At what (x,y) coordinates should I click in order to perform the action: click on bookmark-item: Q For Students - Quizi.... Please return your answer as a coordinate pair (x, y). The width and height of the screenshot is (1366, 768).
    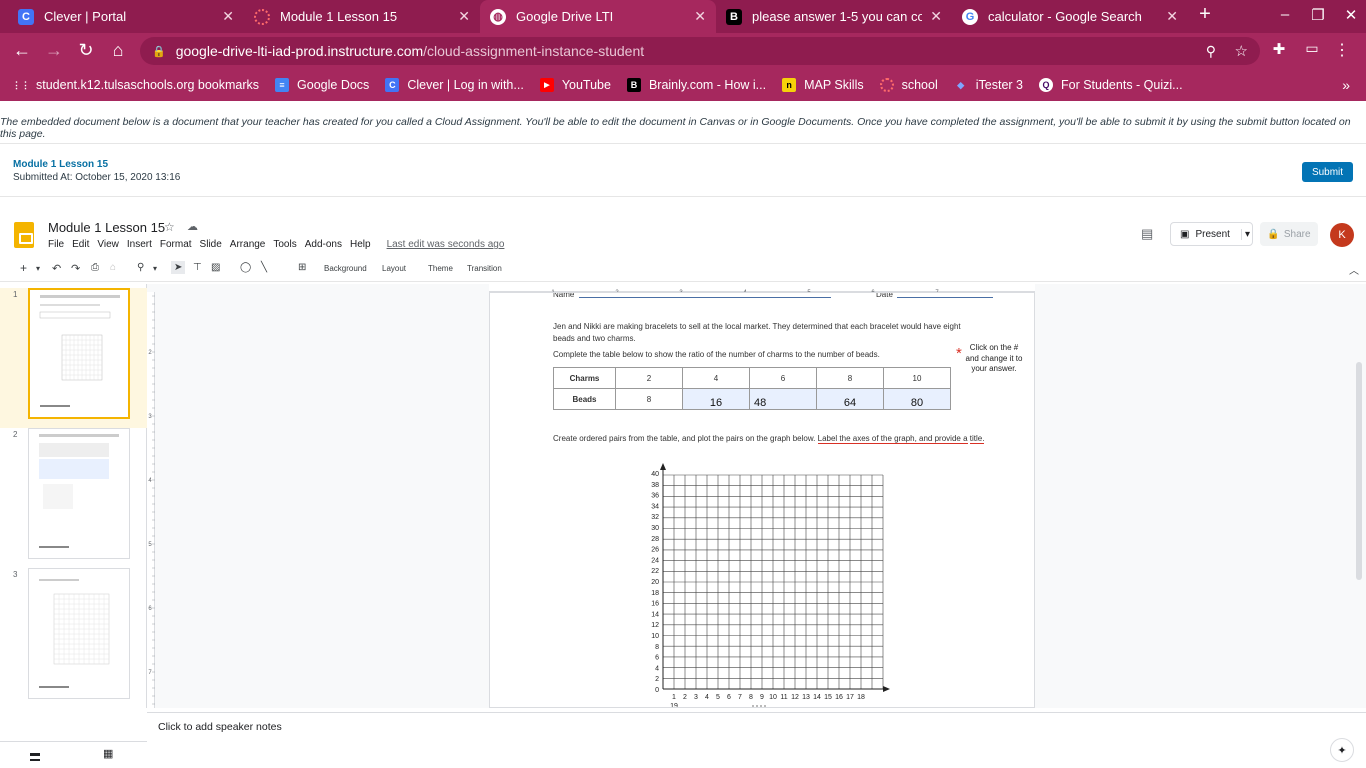
    Looking at the image, I should click on (1111, 85).